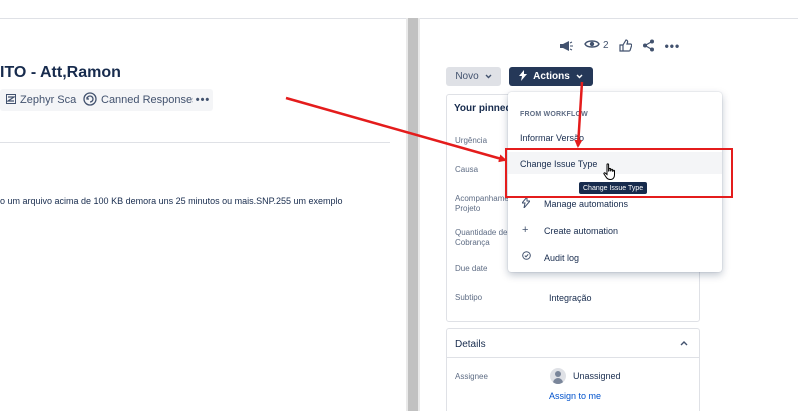  I want to click on megaphone-icon, so click(566, 46).